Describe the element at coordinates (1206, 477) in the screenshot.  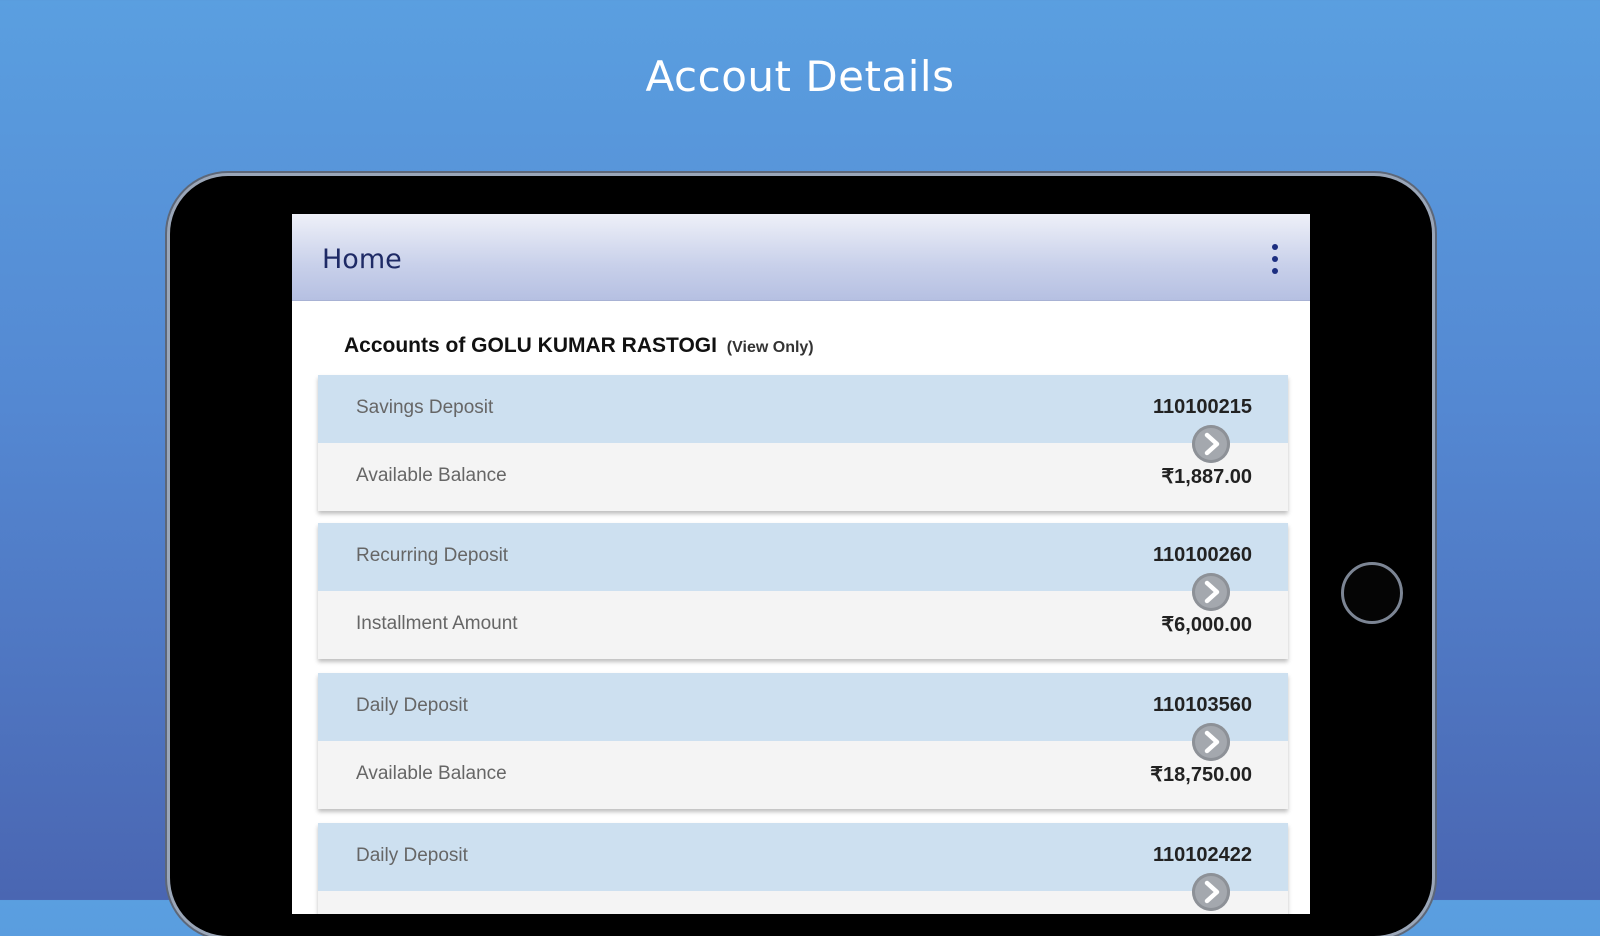
I see `amount-value: ₹1,887.00` at that location.